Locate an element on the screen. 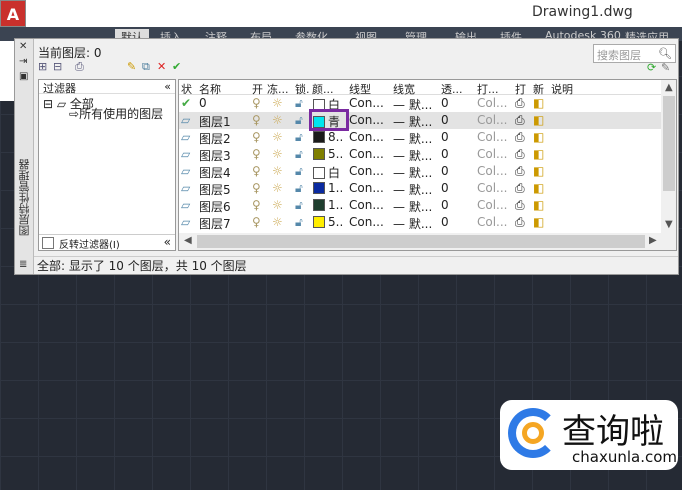 This screenshot has height=490, width=682. refresh-icon: ⟳ is located at coordinates (651, 67).